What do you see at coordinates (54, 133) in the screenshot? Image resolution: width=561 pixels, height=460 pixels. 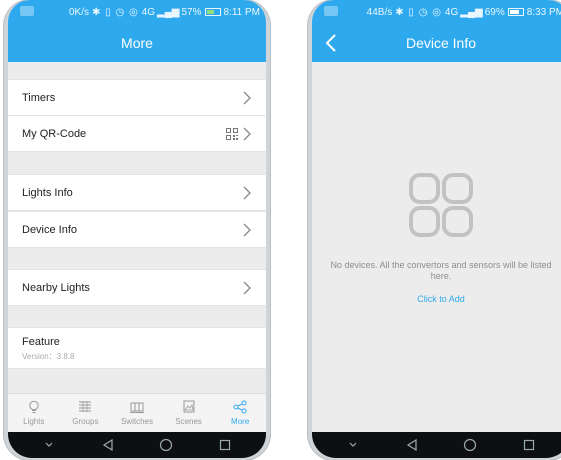 I see `menu-item-label: My QR-Code` at bounding box center [54, 133].